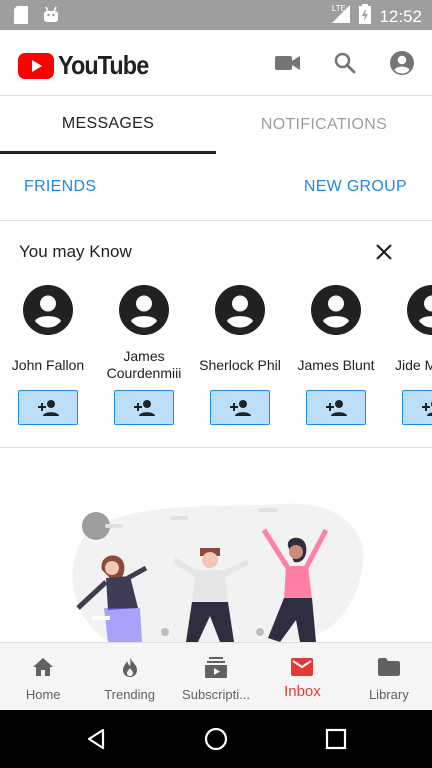 The width and height of the screenshot is (432, 768). I want to click on video-camera-icon, so click(288, 63).